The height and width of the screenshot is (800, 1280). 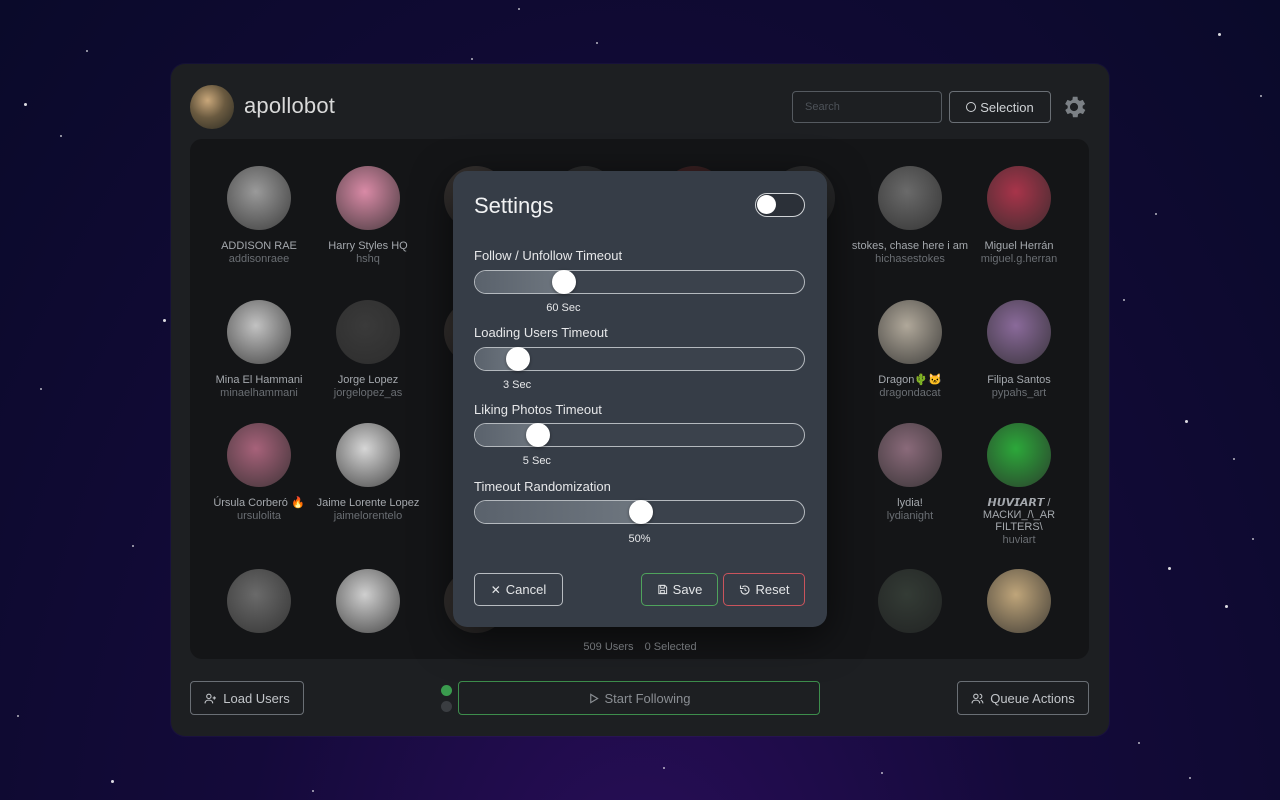 I want to click on save-label: Save, so click(x=687, y=589).